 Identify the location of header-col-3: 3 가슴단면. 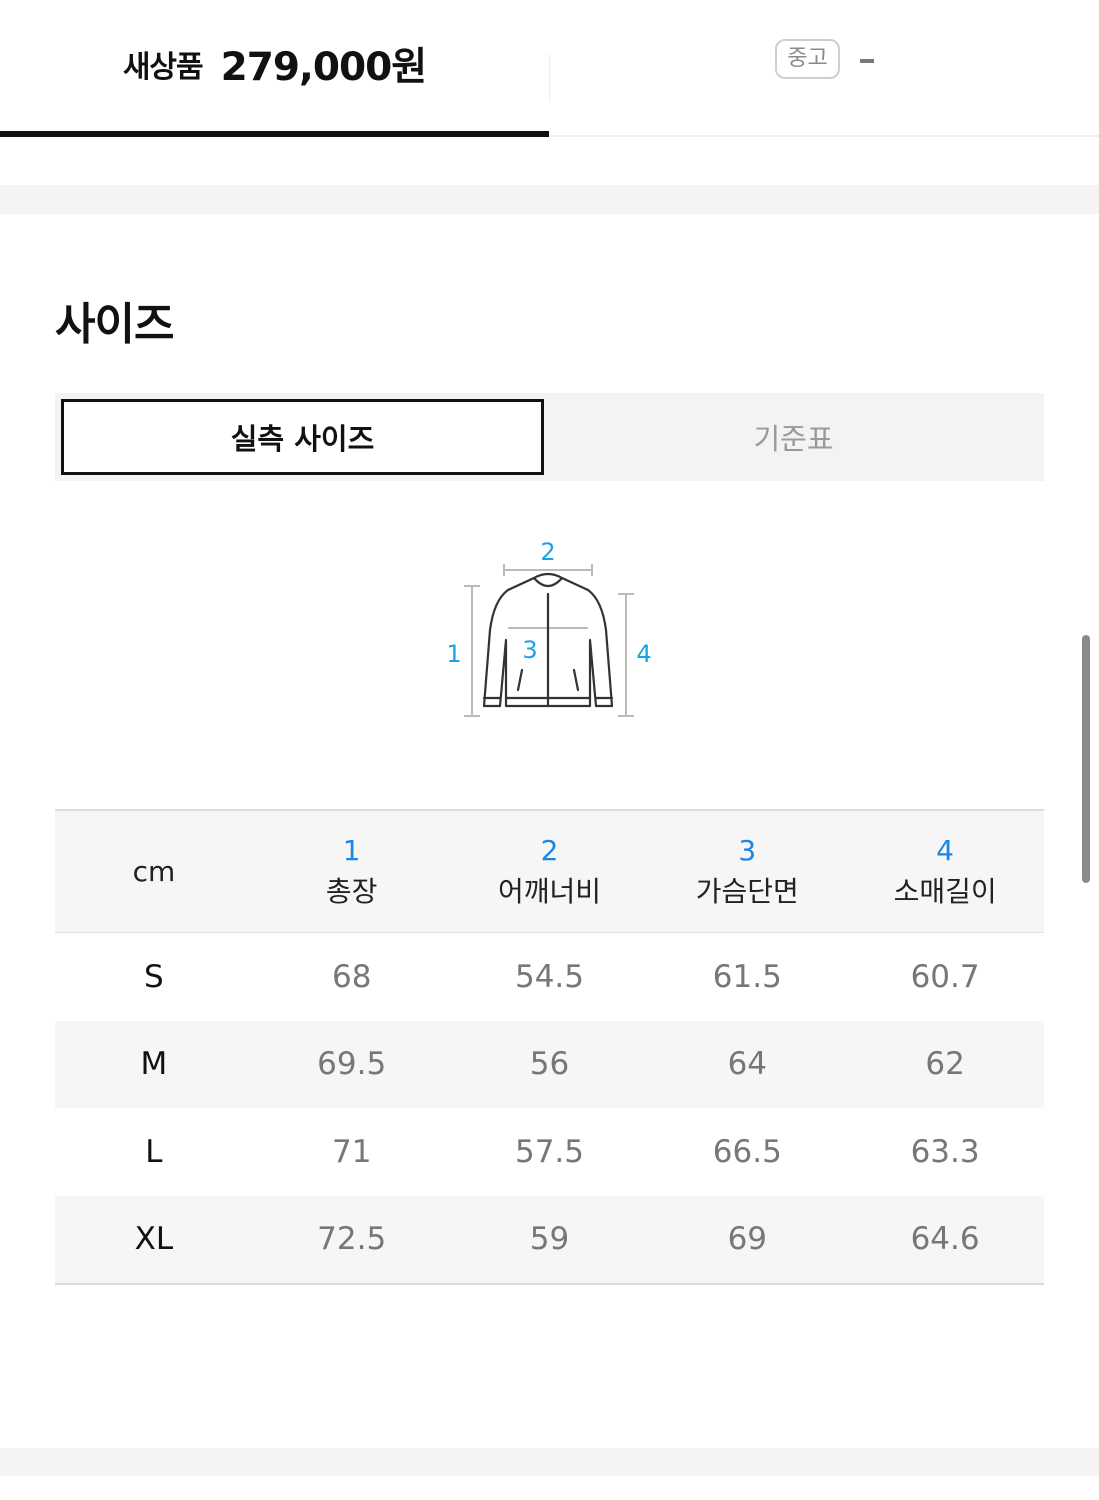
(747, 871).